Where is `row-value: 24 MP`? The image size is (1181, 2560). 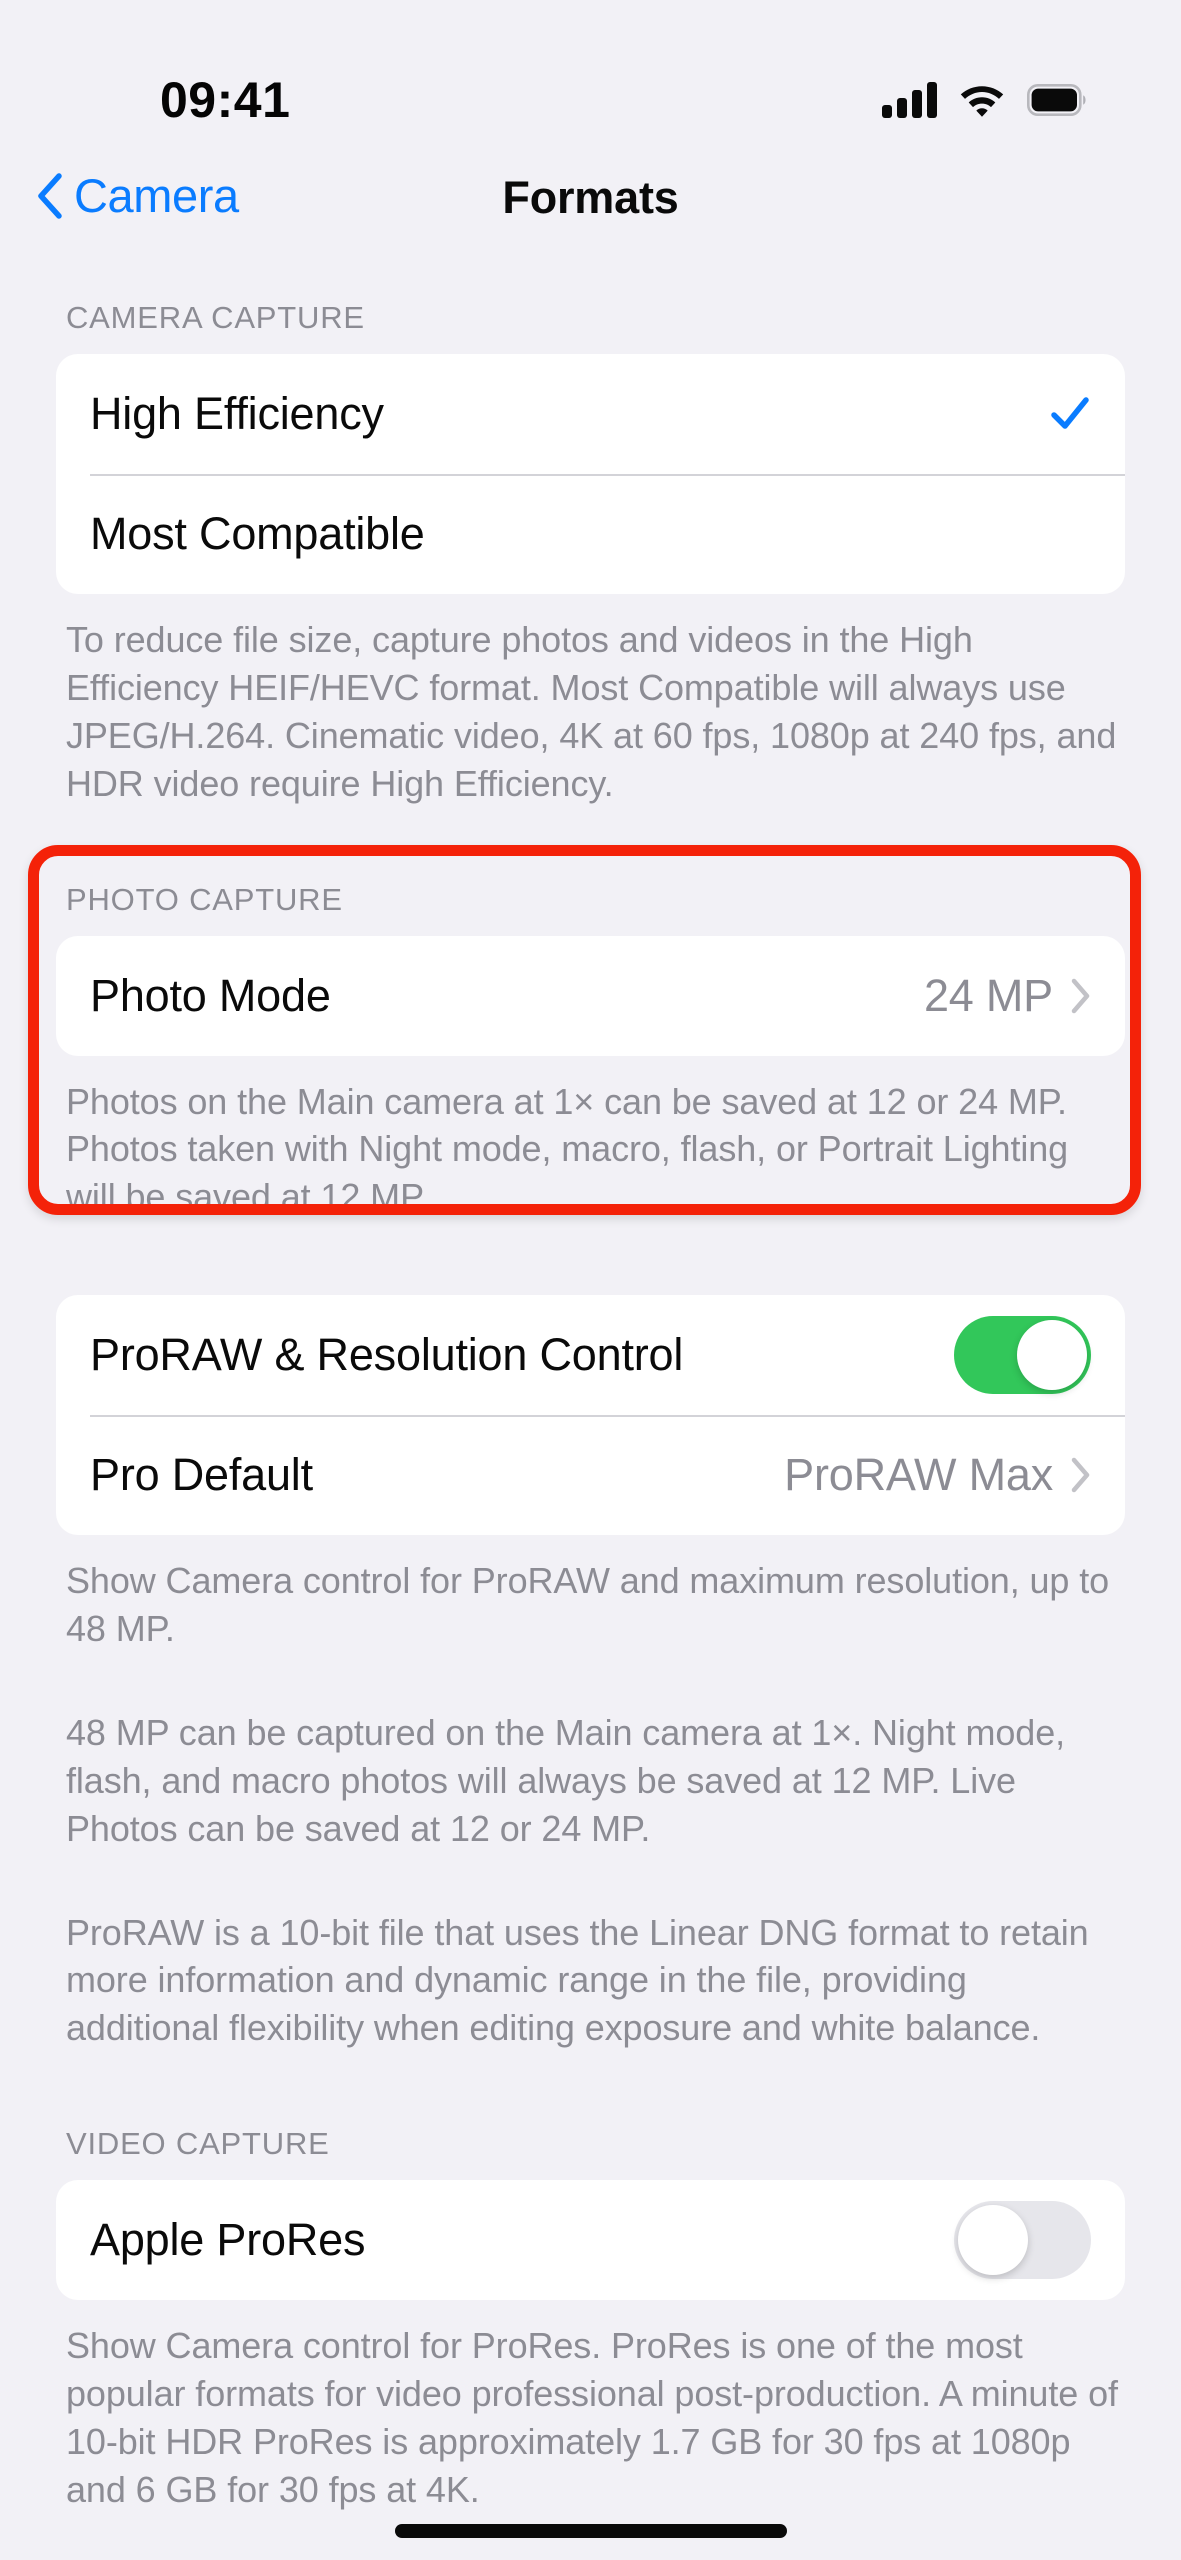 row-value: 24 MP is located at coordinates (988, 995).